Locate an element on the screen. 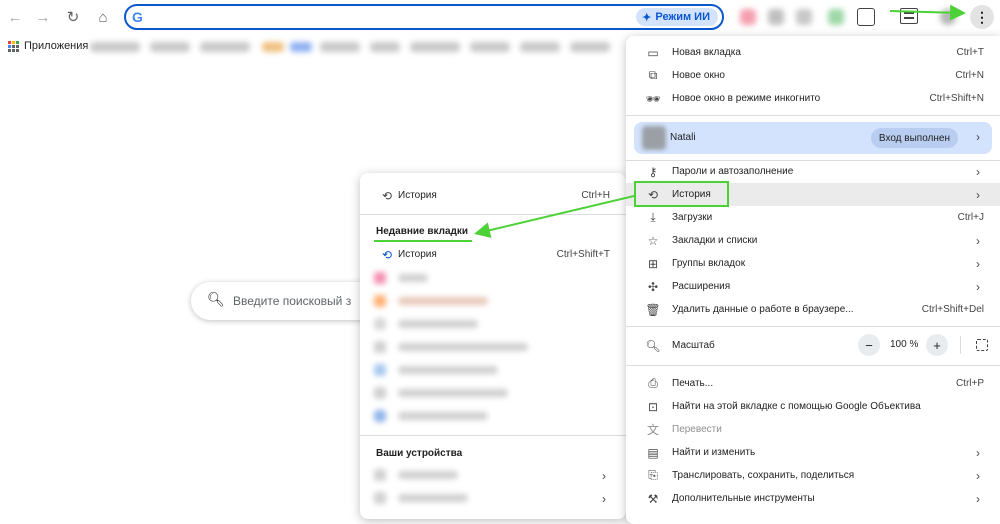 The width and height of the screenshot is (1000, 524). arrow-right-icon: → is located at coordinates (43, 17).